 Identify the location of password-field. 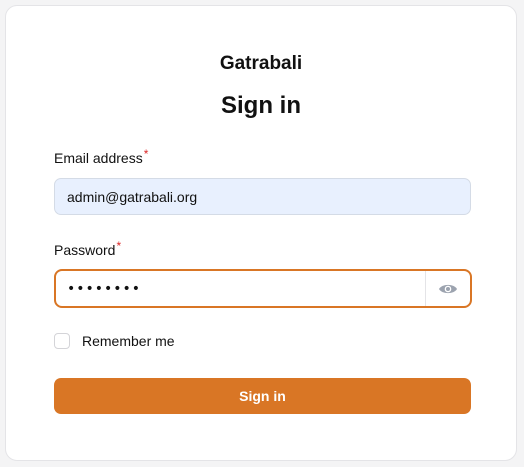
(241, 288).